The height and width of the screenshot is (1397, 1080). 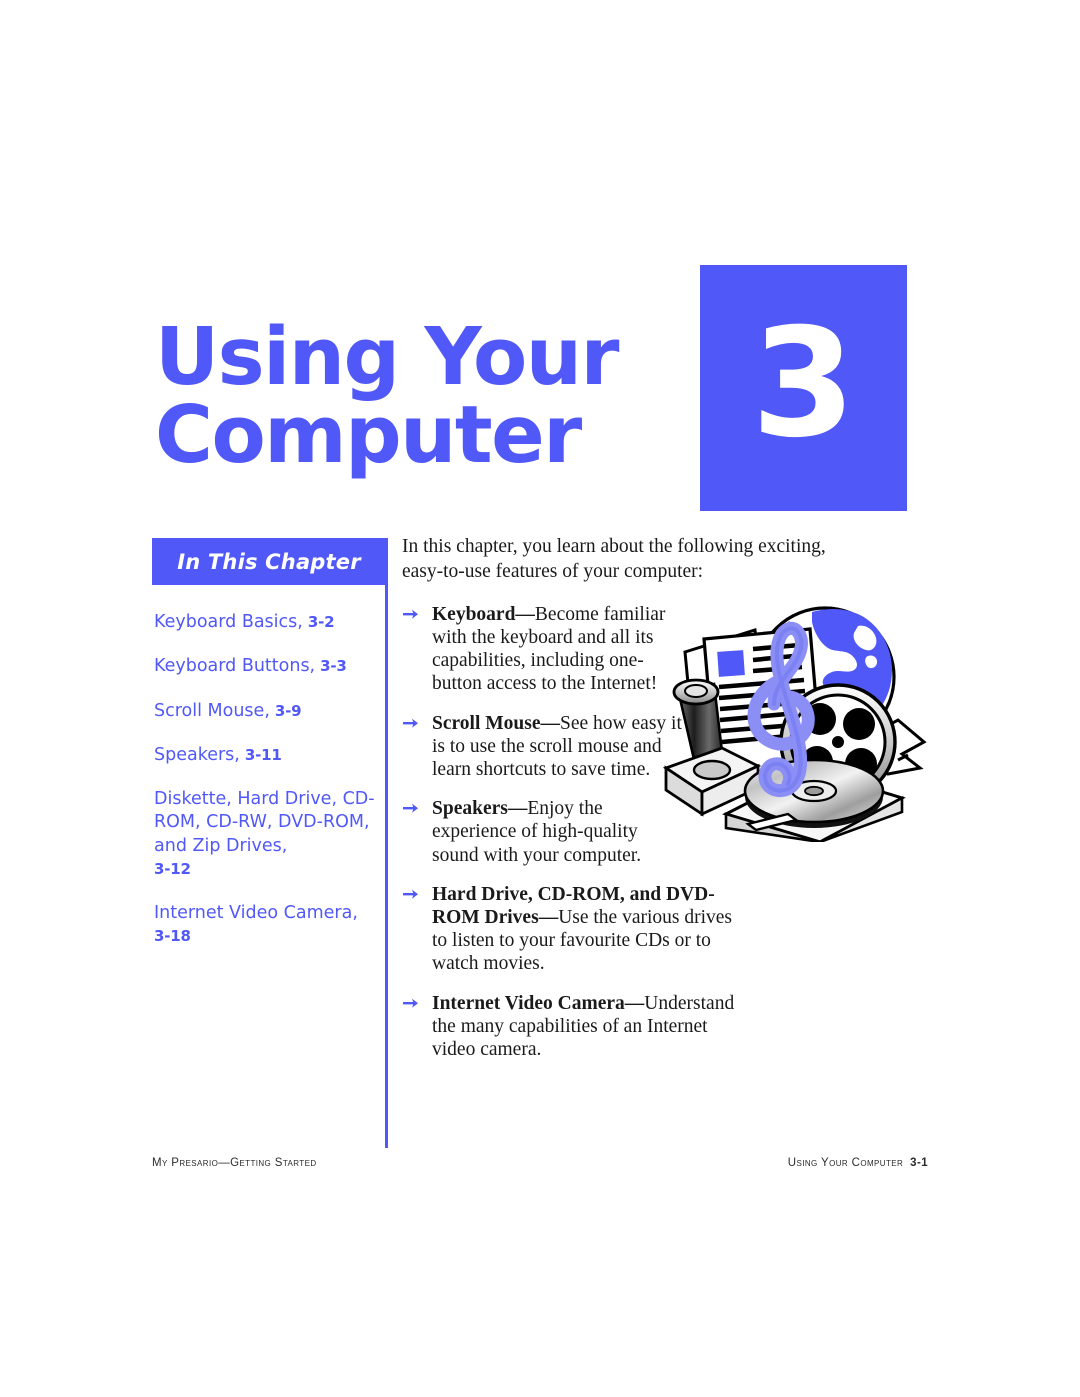 I want to click on page-title: Using Your Computer, so click(x=387, y=396).